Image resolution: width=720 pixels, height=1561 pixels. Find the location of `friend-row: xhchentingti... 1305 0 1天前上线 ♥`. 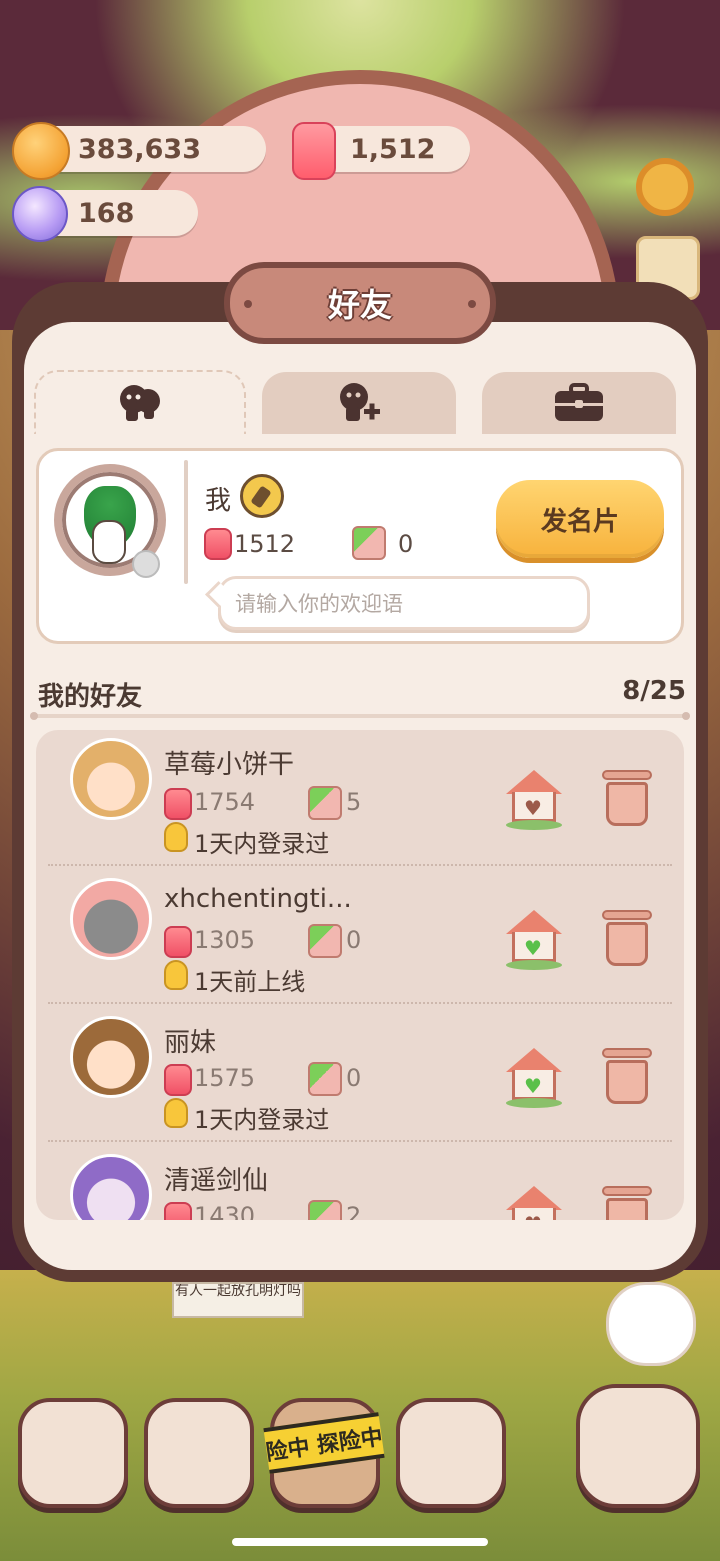

friend-row: xhchentingti... 1305 0 1天前上线 ♥ is located at coordinates (360, 939).